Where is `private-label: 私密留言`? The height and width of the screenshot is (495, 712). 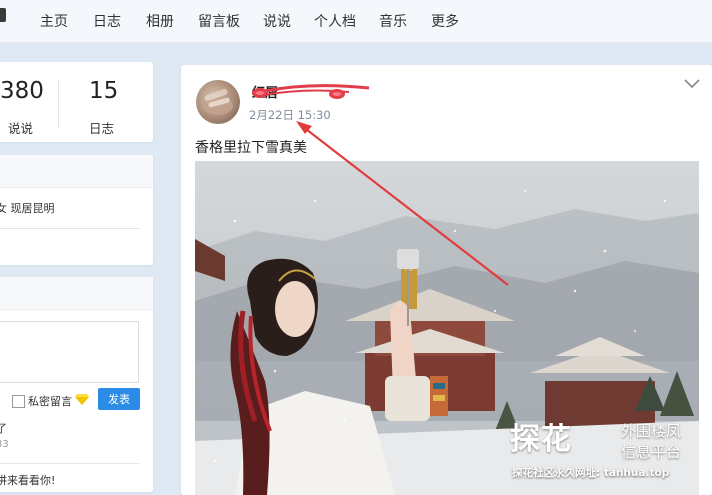 private-label: 私密留言 is located at coordinates (50, 401).